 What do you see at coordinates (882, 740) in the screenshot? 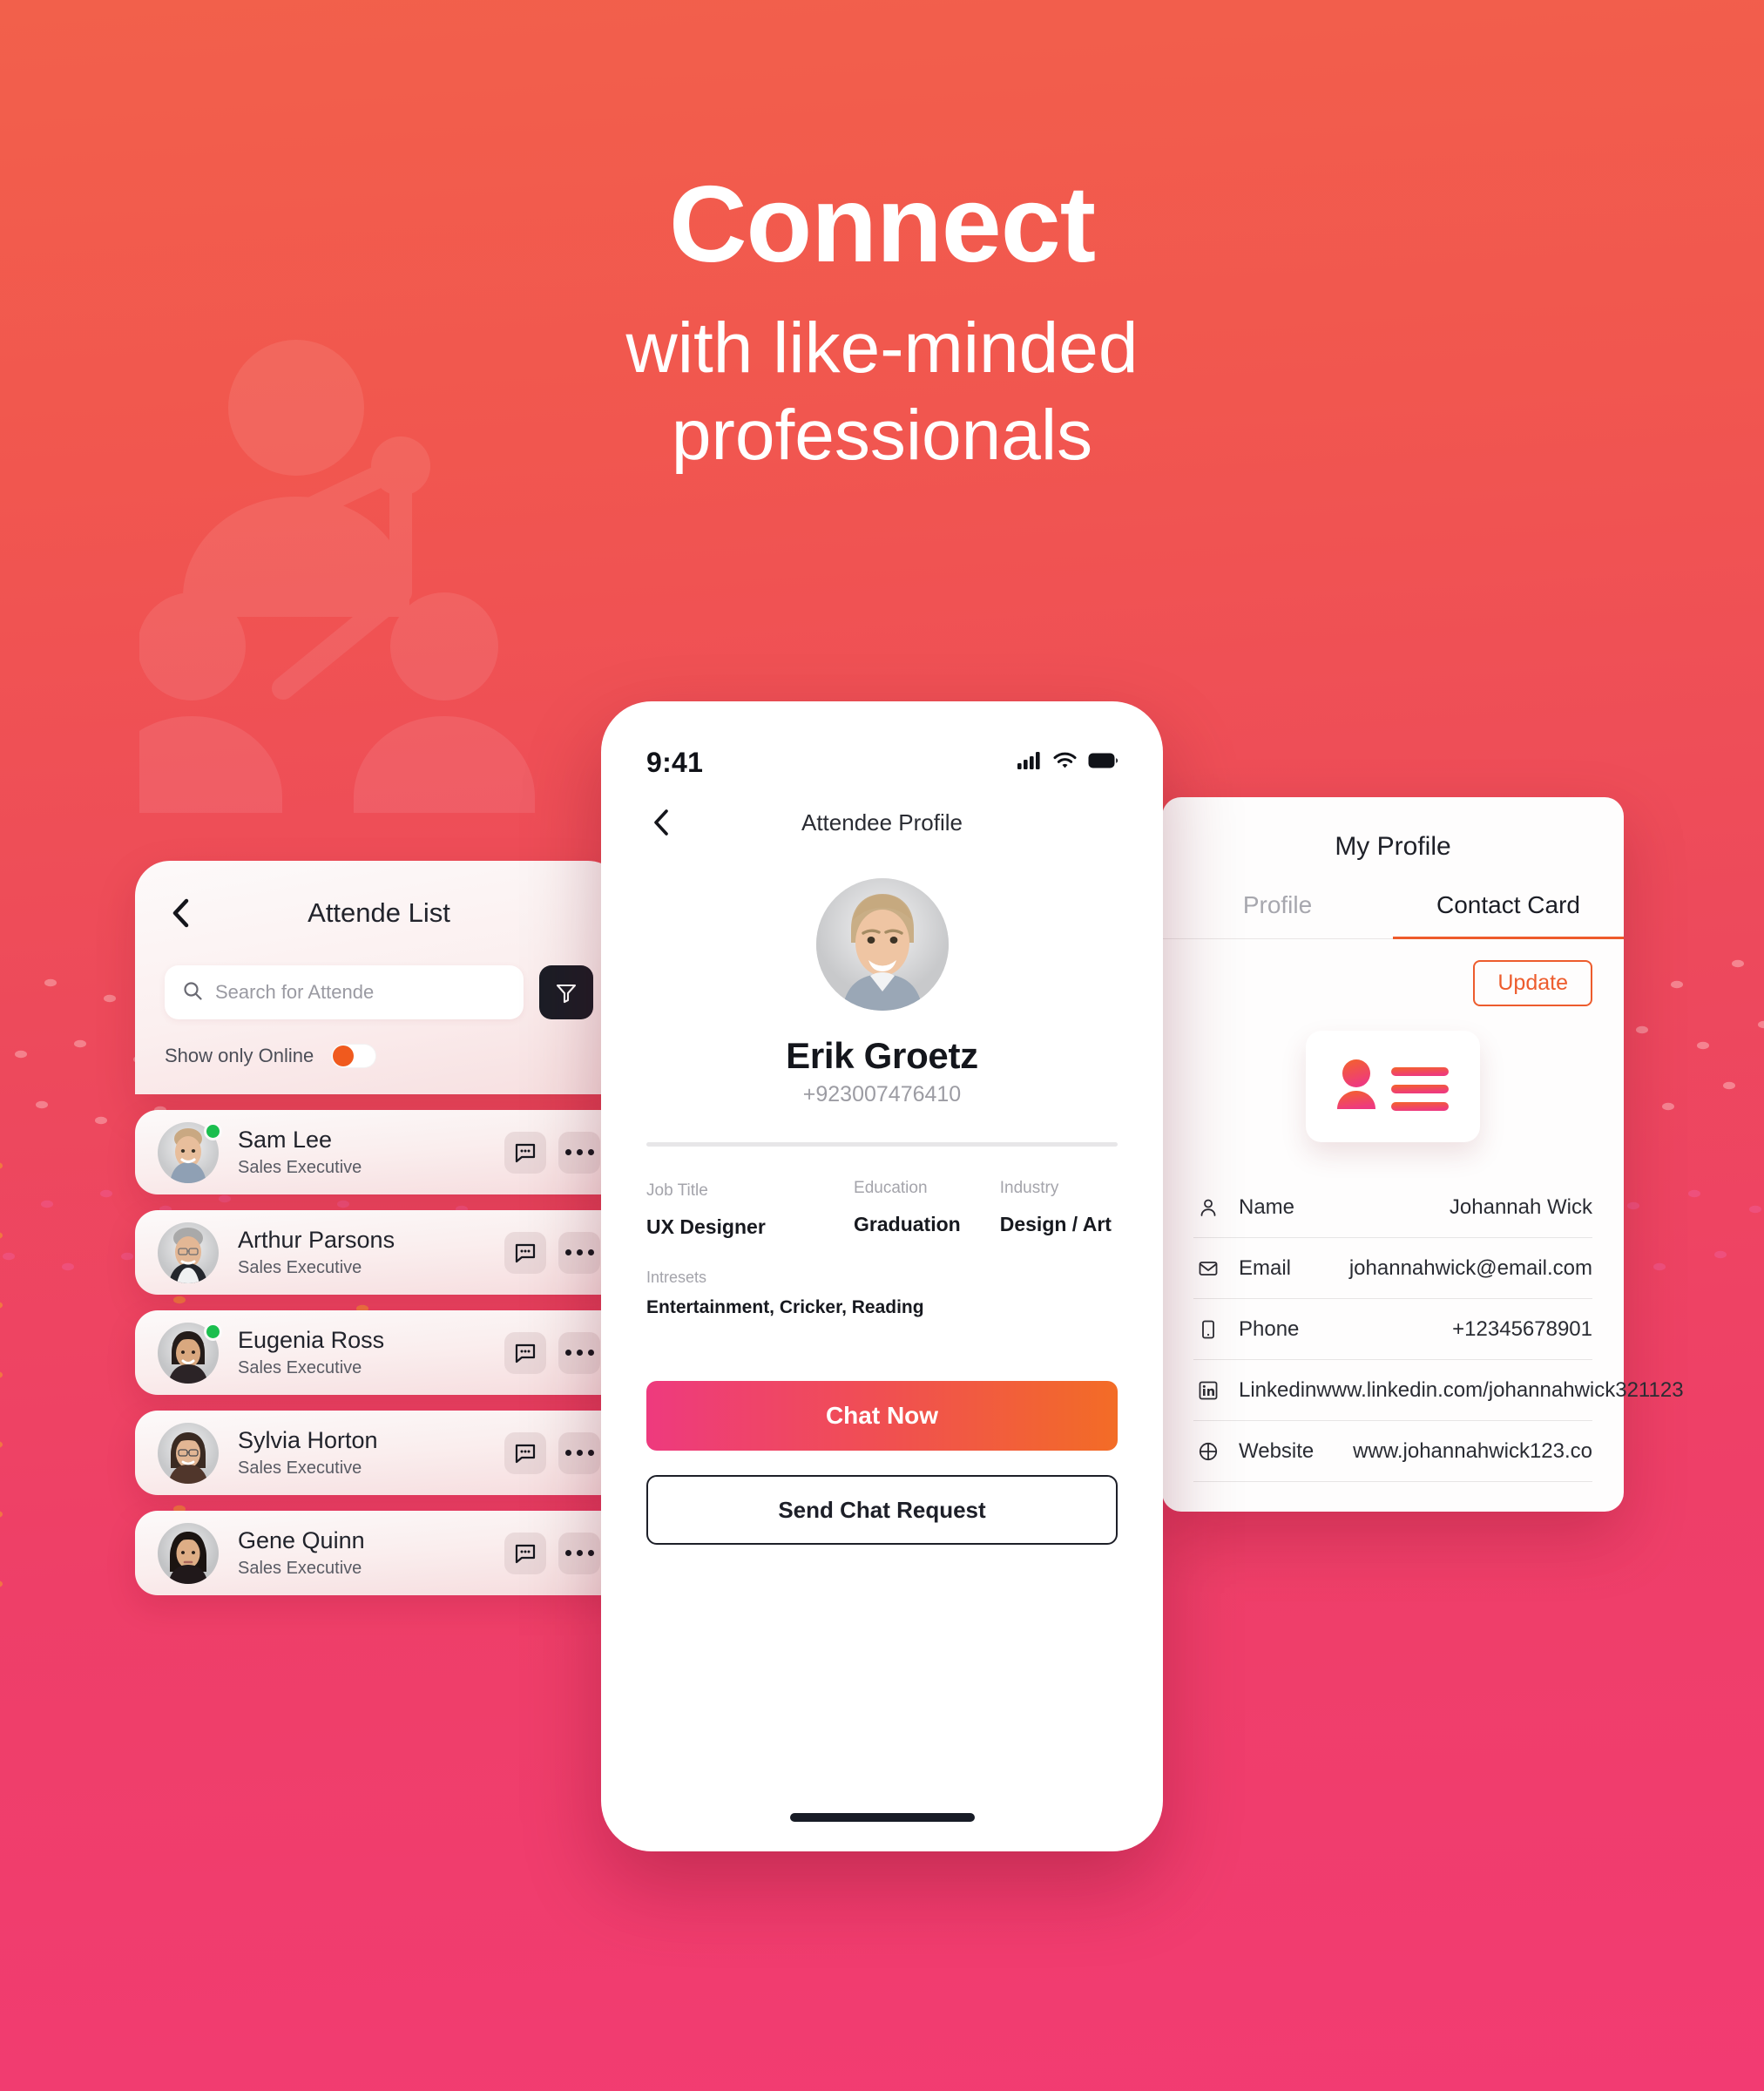
I see `status-bar: 9:41` at bounding box center [882, 740].